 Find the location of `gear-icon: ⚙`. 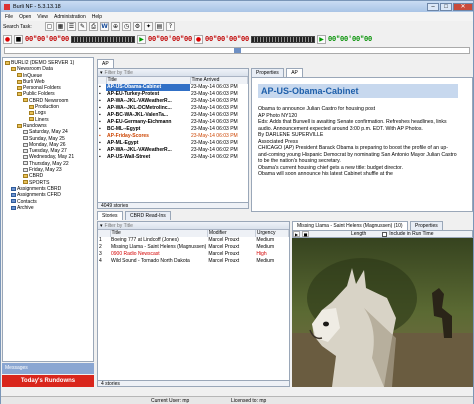

gear-icon: ⚙ is located at coordinates (137, 26).